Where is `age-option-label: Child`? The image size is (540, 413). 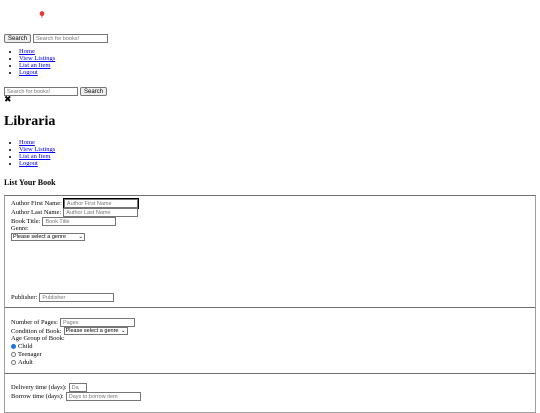 age-option-label: Child is located at coordinates (25, 346).